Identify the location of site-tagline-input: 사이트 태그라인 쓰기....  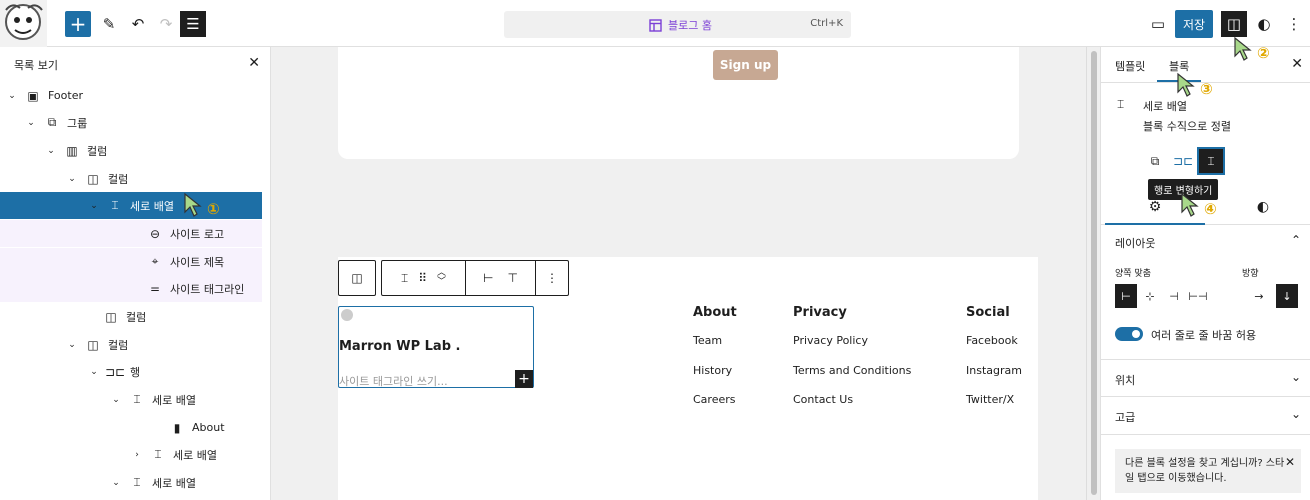
(393, 381).